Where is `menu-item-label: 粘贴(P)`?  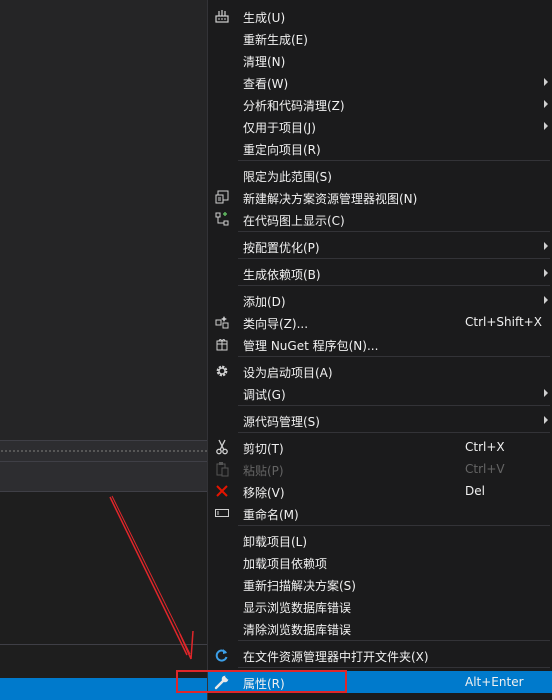
menu-item-label: 粘贴(P) is located at coordinates (263, 471).